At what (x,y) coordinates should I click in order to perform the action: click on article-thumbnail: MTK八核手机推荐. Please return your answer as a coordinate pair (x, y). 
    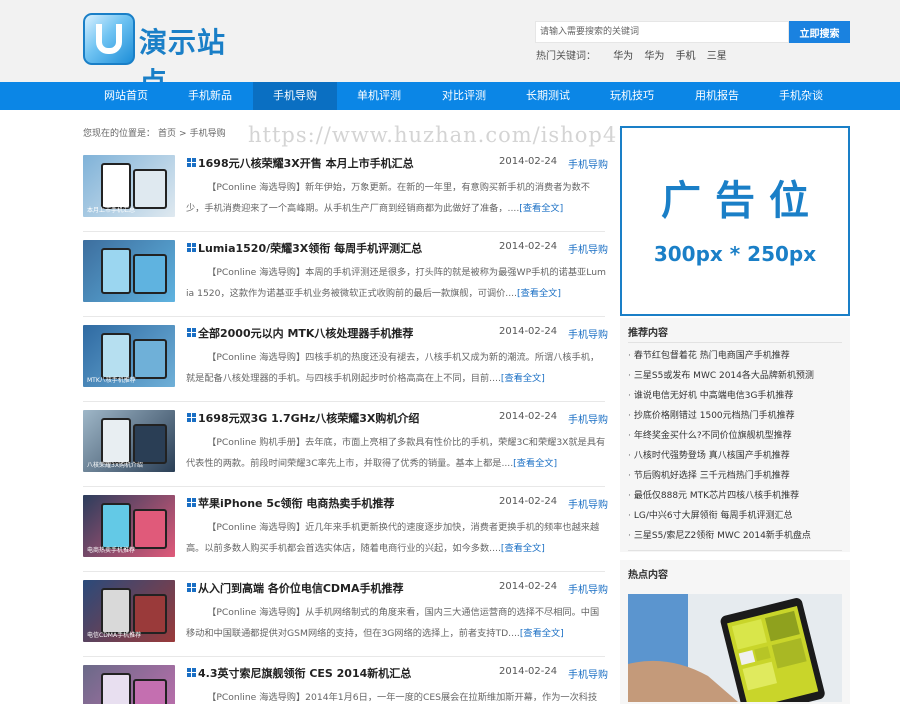
    Looking at the image, I should click on (129, 356).